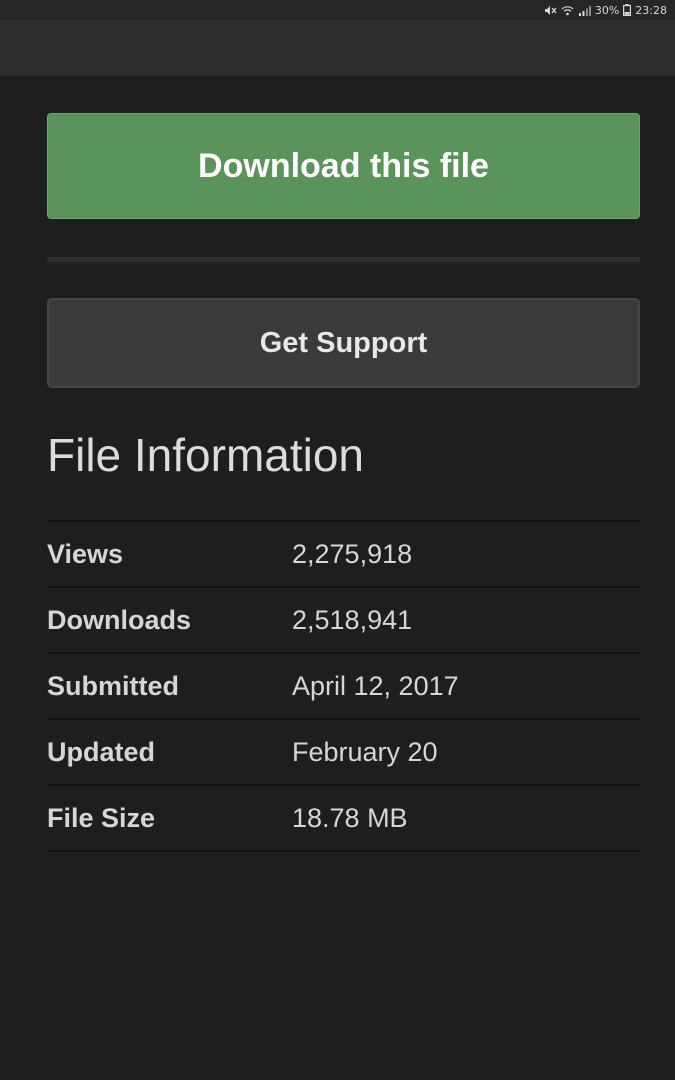 Image resolution: width=675 pixels, height=1080 pixels. Describe the element at coordinates (567, 10) in the screenshot. I see `wifi-icon` at that location.